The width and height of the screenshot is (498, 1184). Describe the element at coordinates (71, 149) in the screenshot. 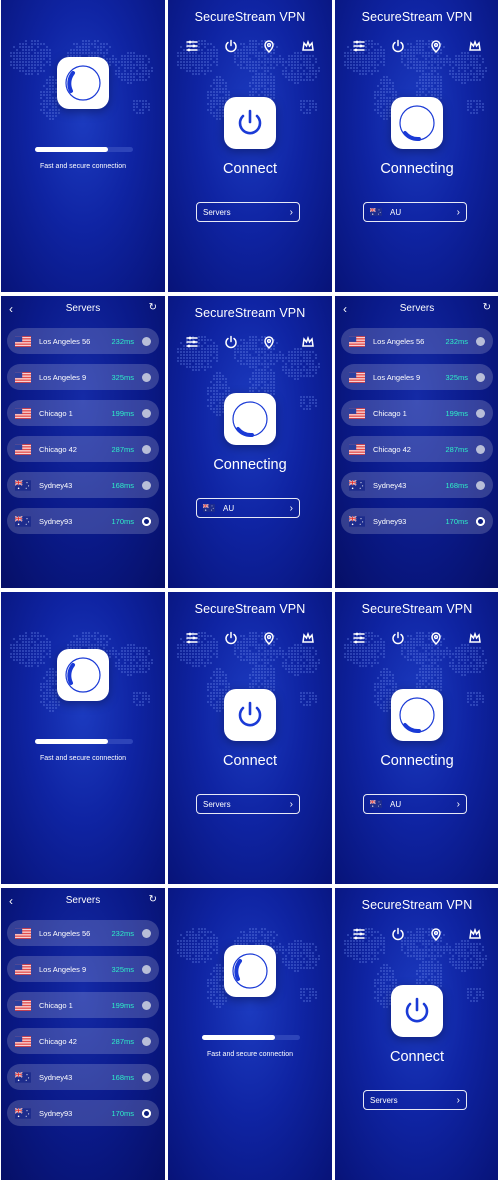

I see `progress-fill` at that location.